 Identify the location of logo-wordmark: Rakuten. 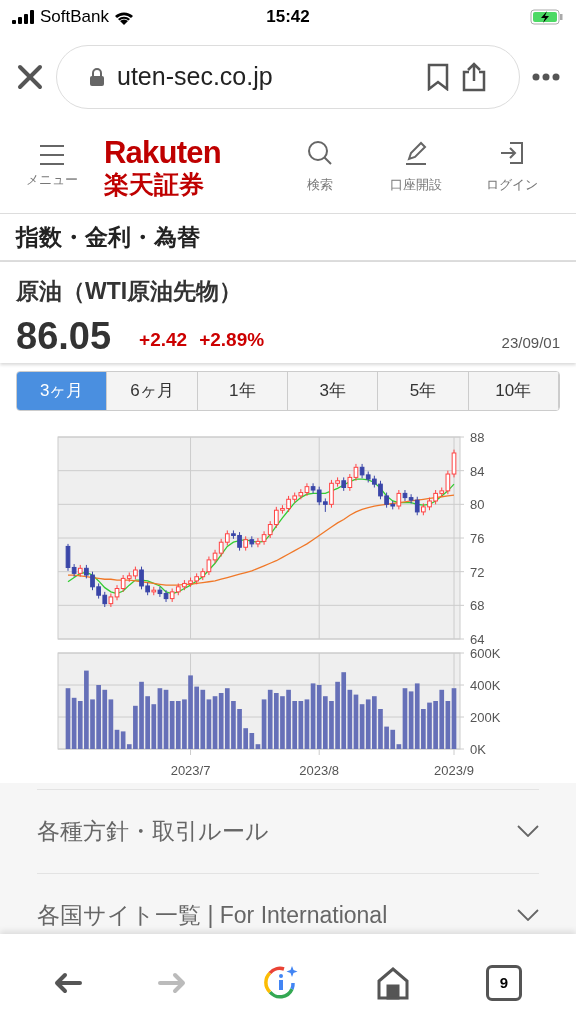
(162, 152).